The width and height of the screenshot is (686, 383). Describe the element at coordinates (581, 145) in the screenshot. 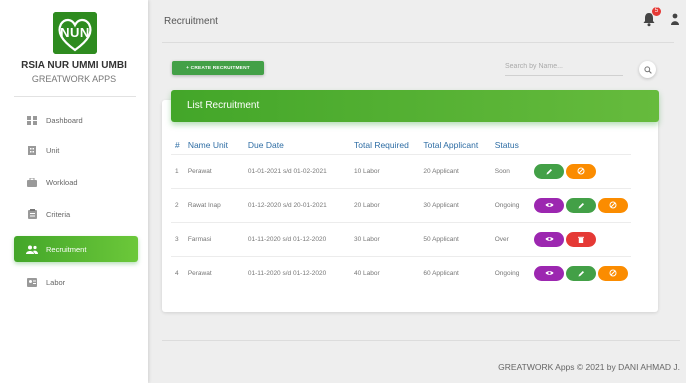

I see `column-header-actions` at that location.